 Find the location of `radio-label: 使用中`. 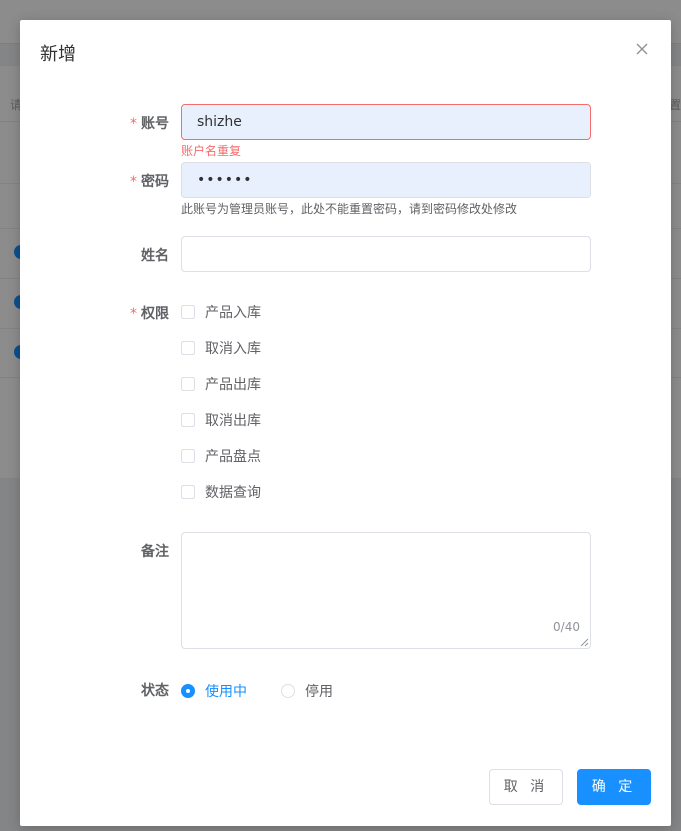

radio-label: 使用中 is located at coordinates (226, 692).